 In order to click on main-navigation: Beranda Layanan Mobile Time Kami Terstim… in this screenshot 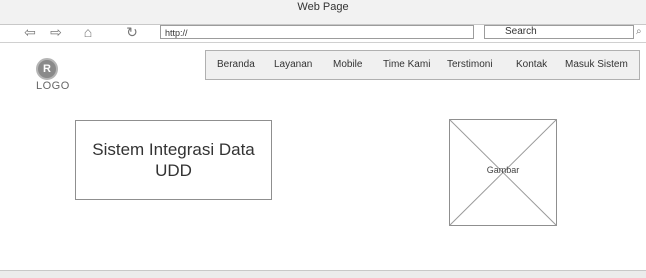, I will do `click(422, 65)`.